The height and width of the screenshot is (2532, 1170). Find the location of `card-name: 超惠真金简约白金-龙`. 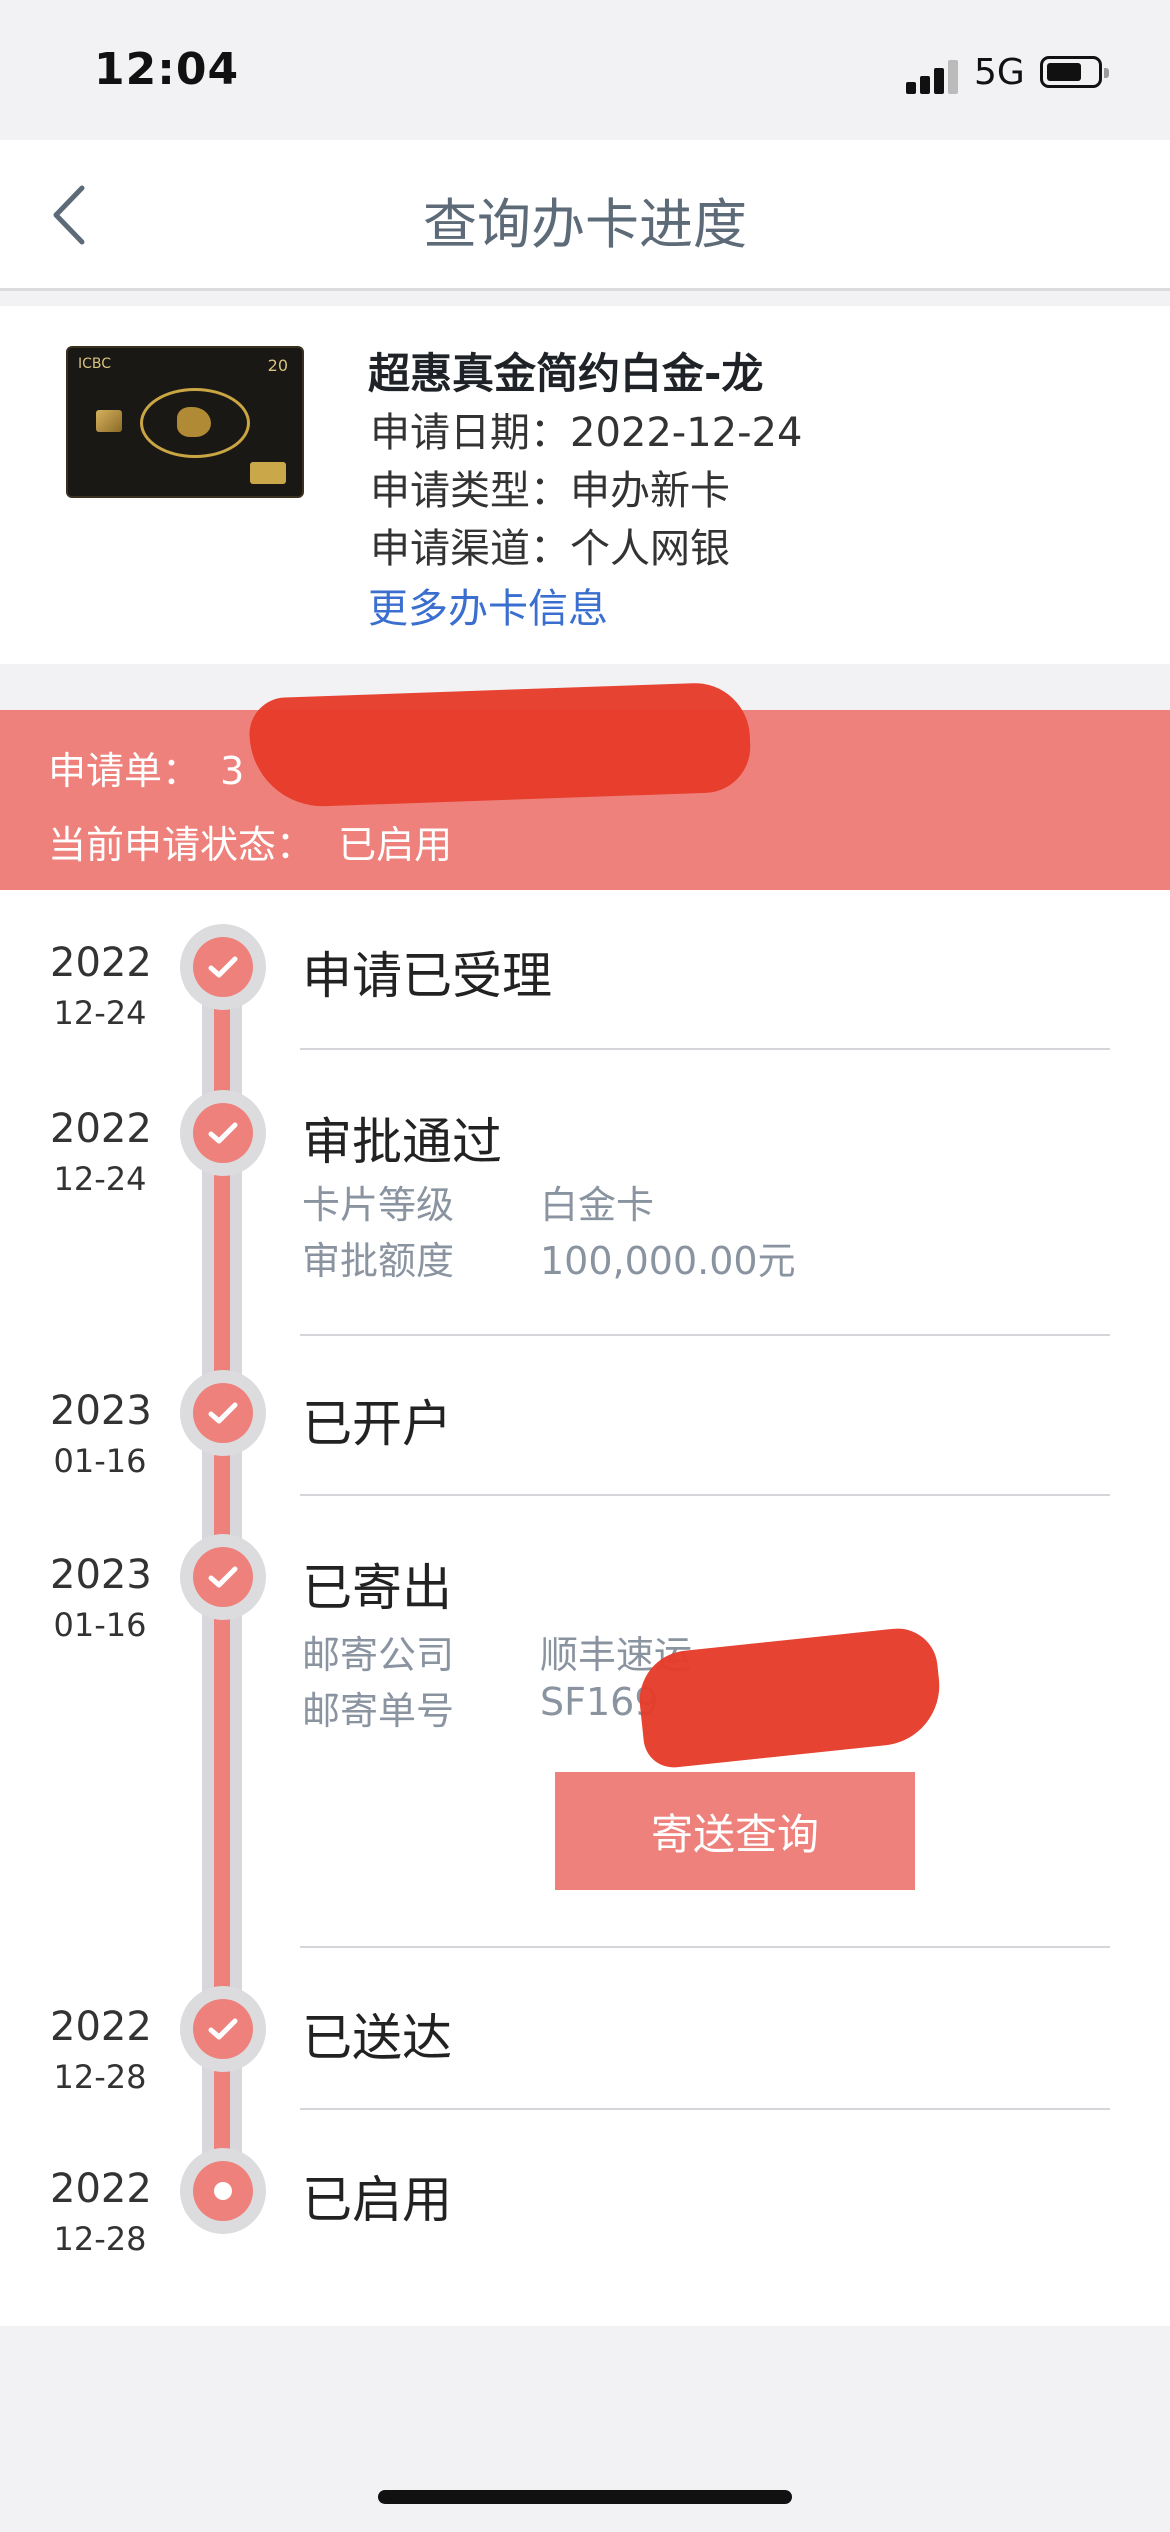

card-name: 超惠真金简约白金-龙 is located at coordinates (566, 373).